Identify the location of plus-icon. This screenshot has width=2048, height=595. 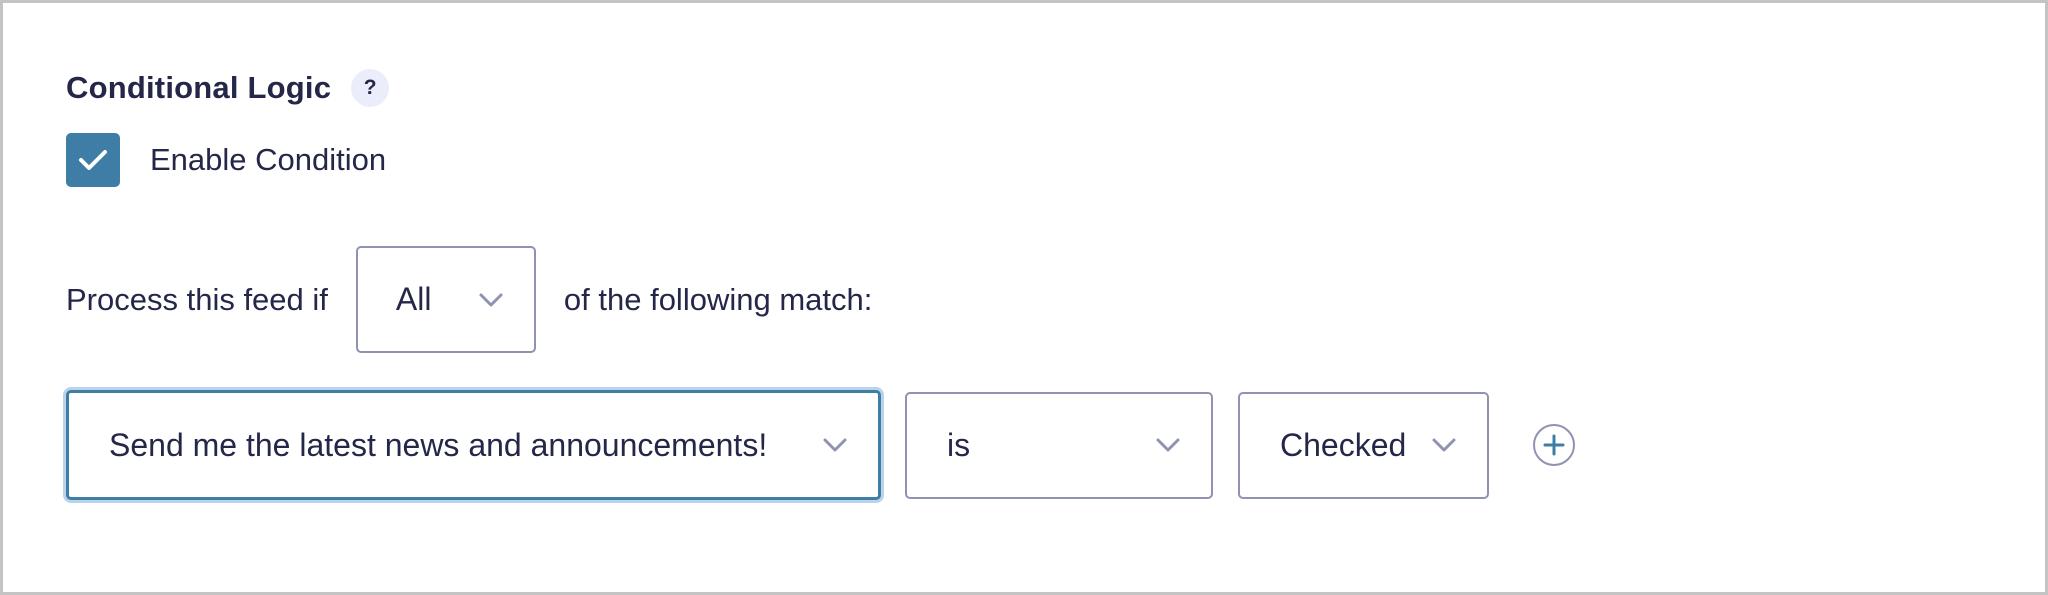
(1554, 445).